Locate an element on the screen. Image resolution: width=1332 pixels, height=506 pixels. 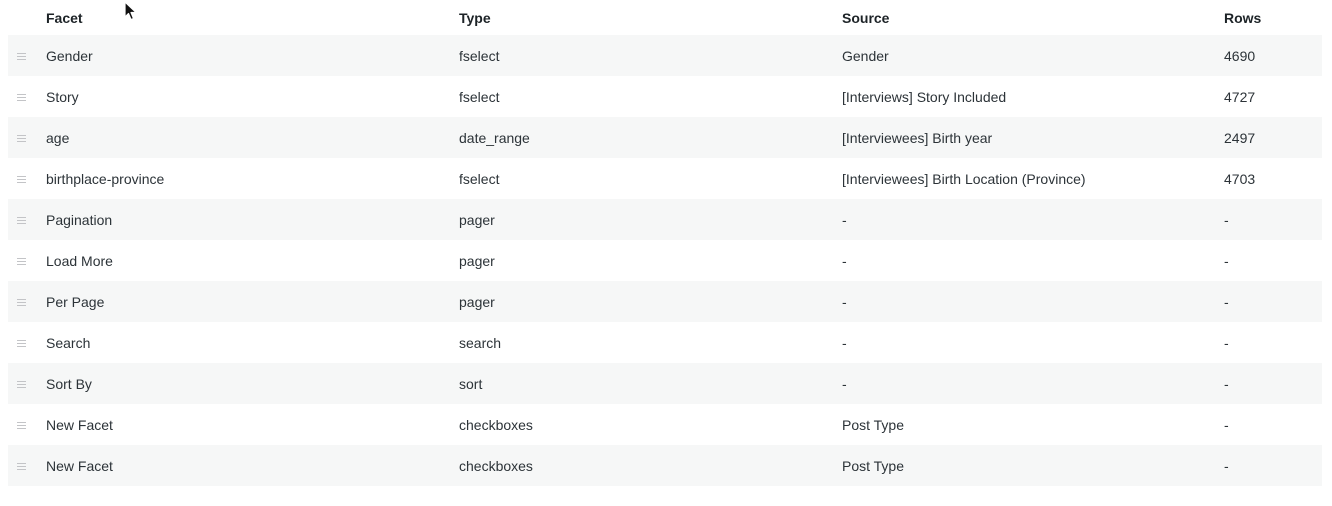
facet-name-cell: Story is located at coordinates (252, 96).